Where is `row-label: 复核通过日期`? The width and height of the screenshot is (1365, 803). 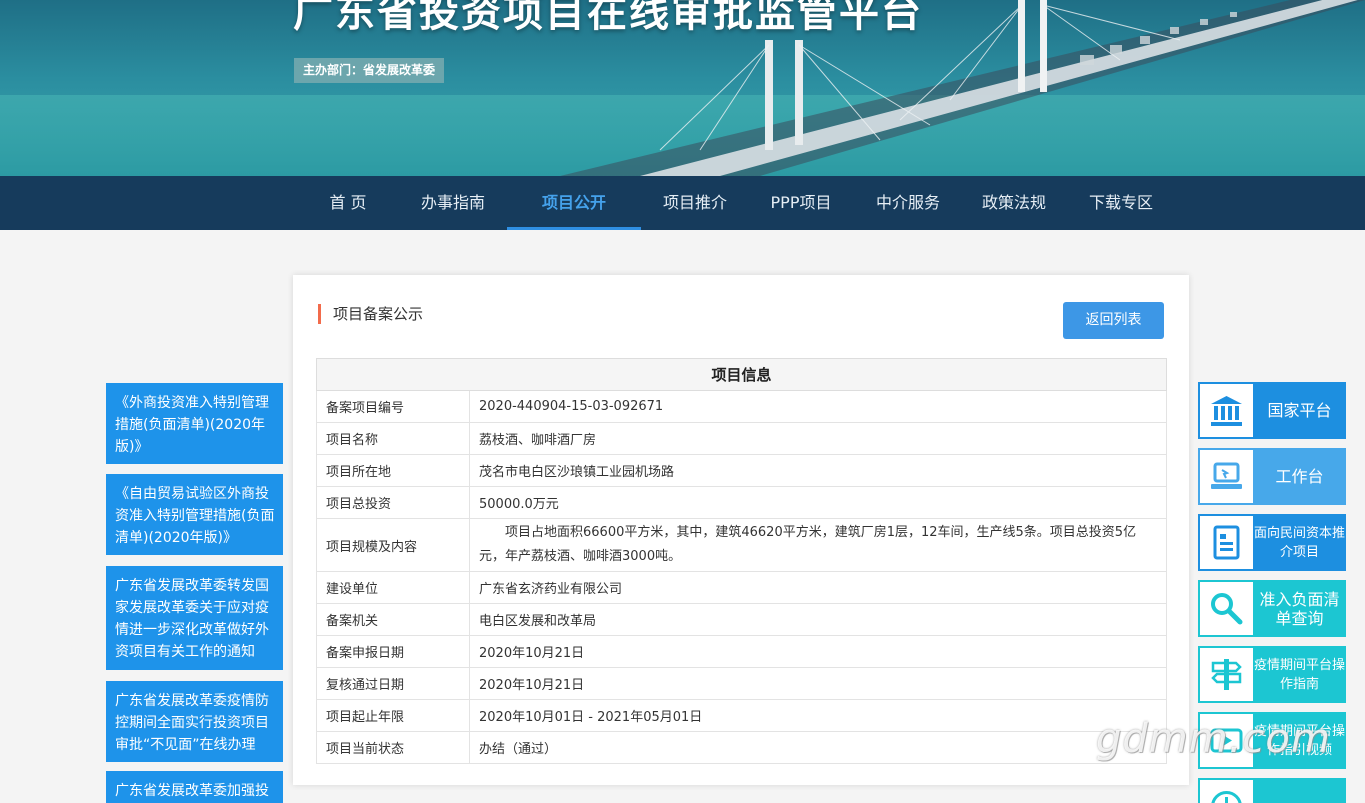 row-label: 复核通过日期 is located at coordinates (393, 683).